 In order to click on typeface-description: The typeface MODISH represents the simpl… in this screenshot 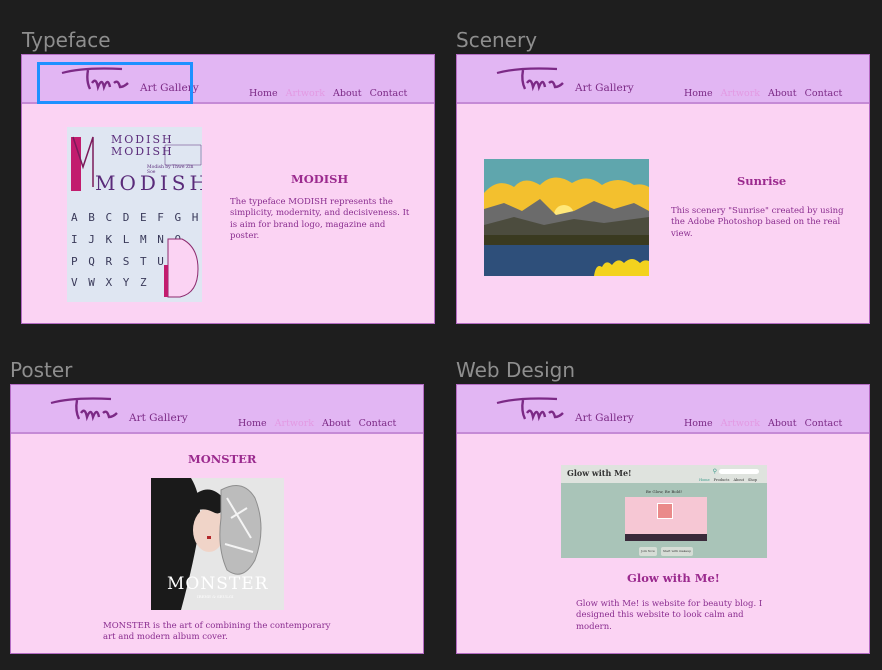, I will do `click(320, 219)`.